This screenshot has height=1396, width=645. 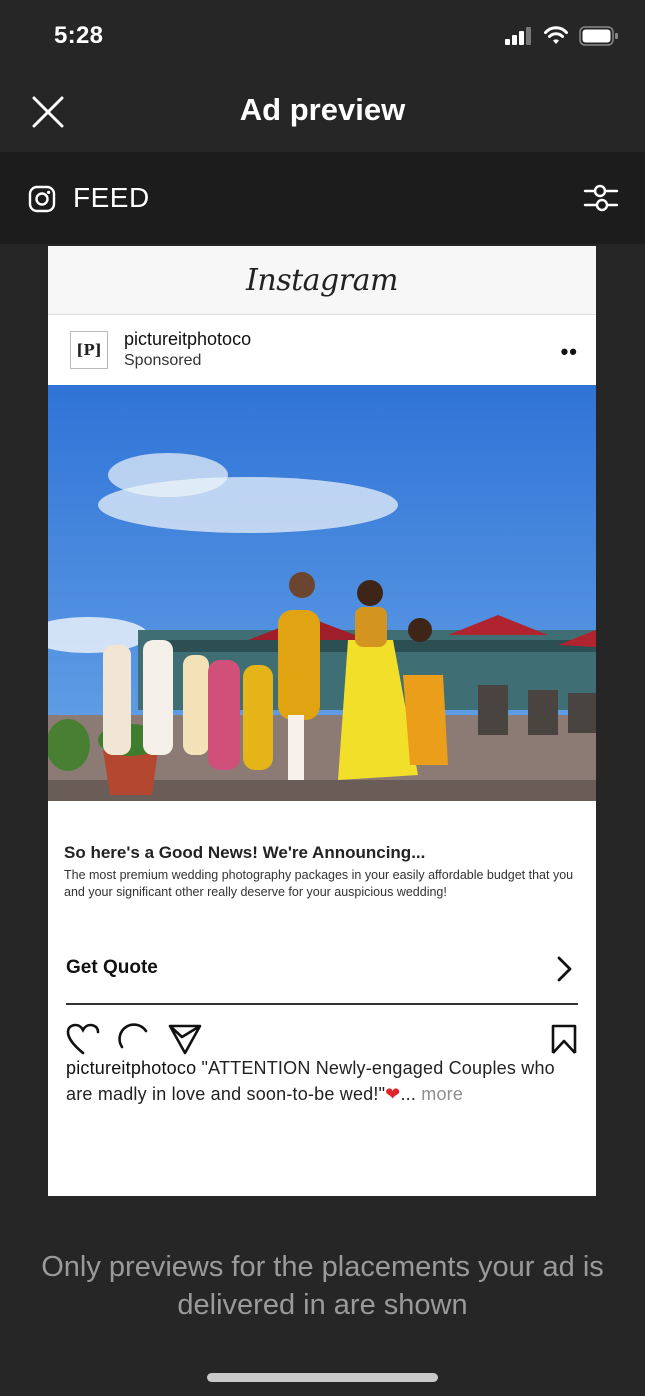 I want to click on cta-label: Get Quote, so click(x=112, y=967).